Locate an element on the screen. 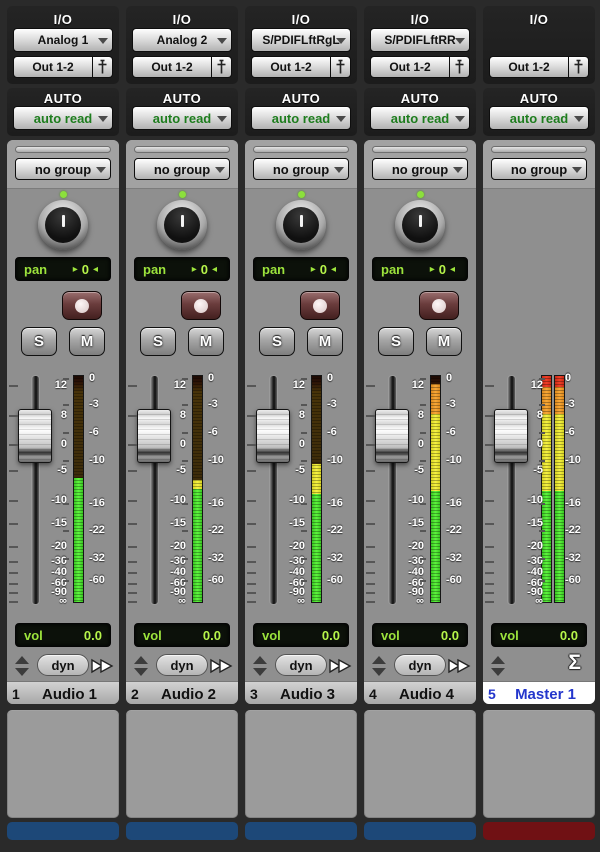 The height and width of the screenshot is (852, 600). track-name-row: 4 Audio 4 is located at coordinates (420, 692).